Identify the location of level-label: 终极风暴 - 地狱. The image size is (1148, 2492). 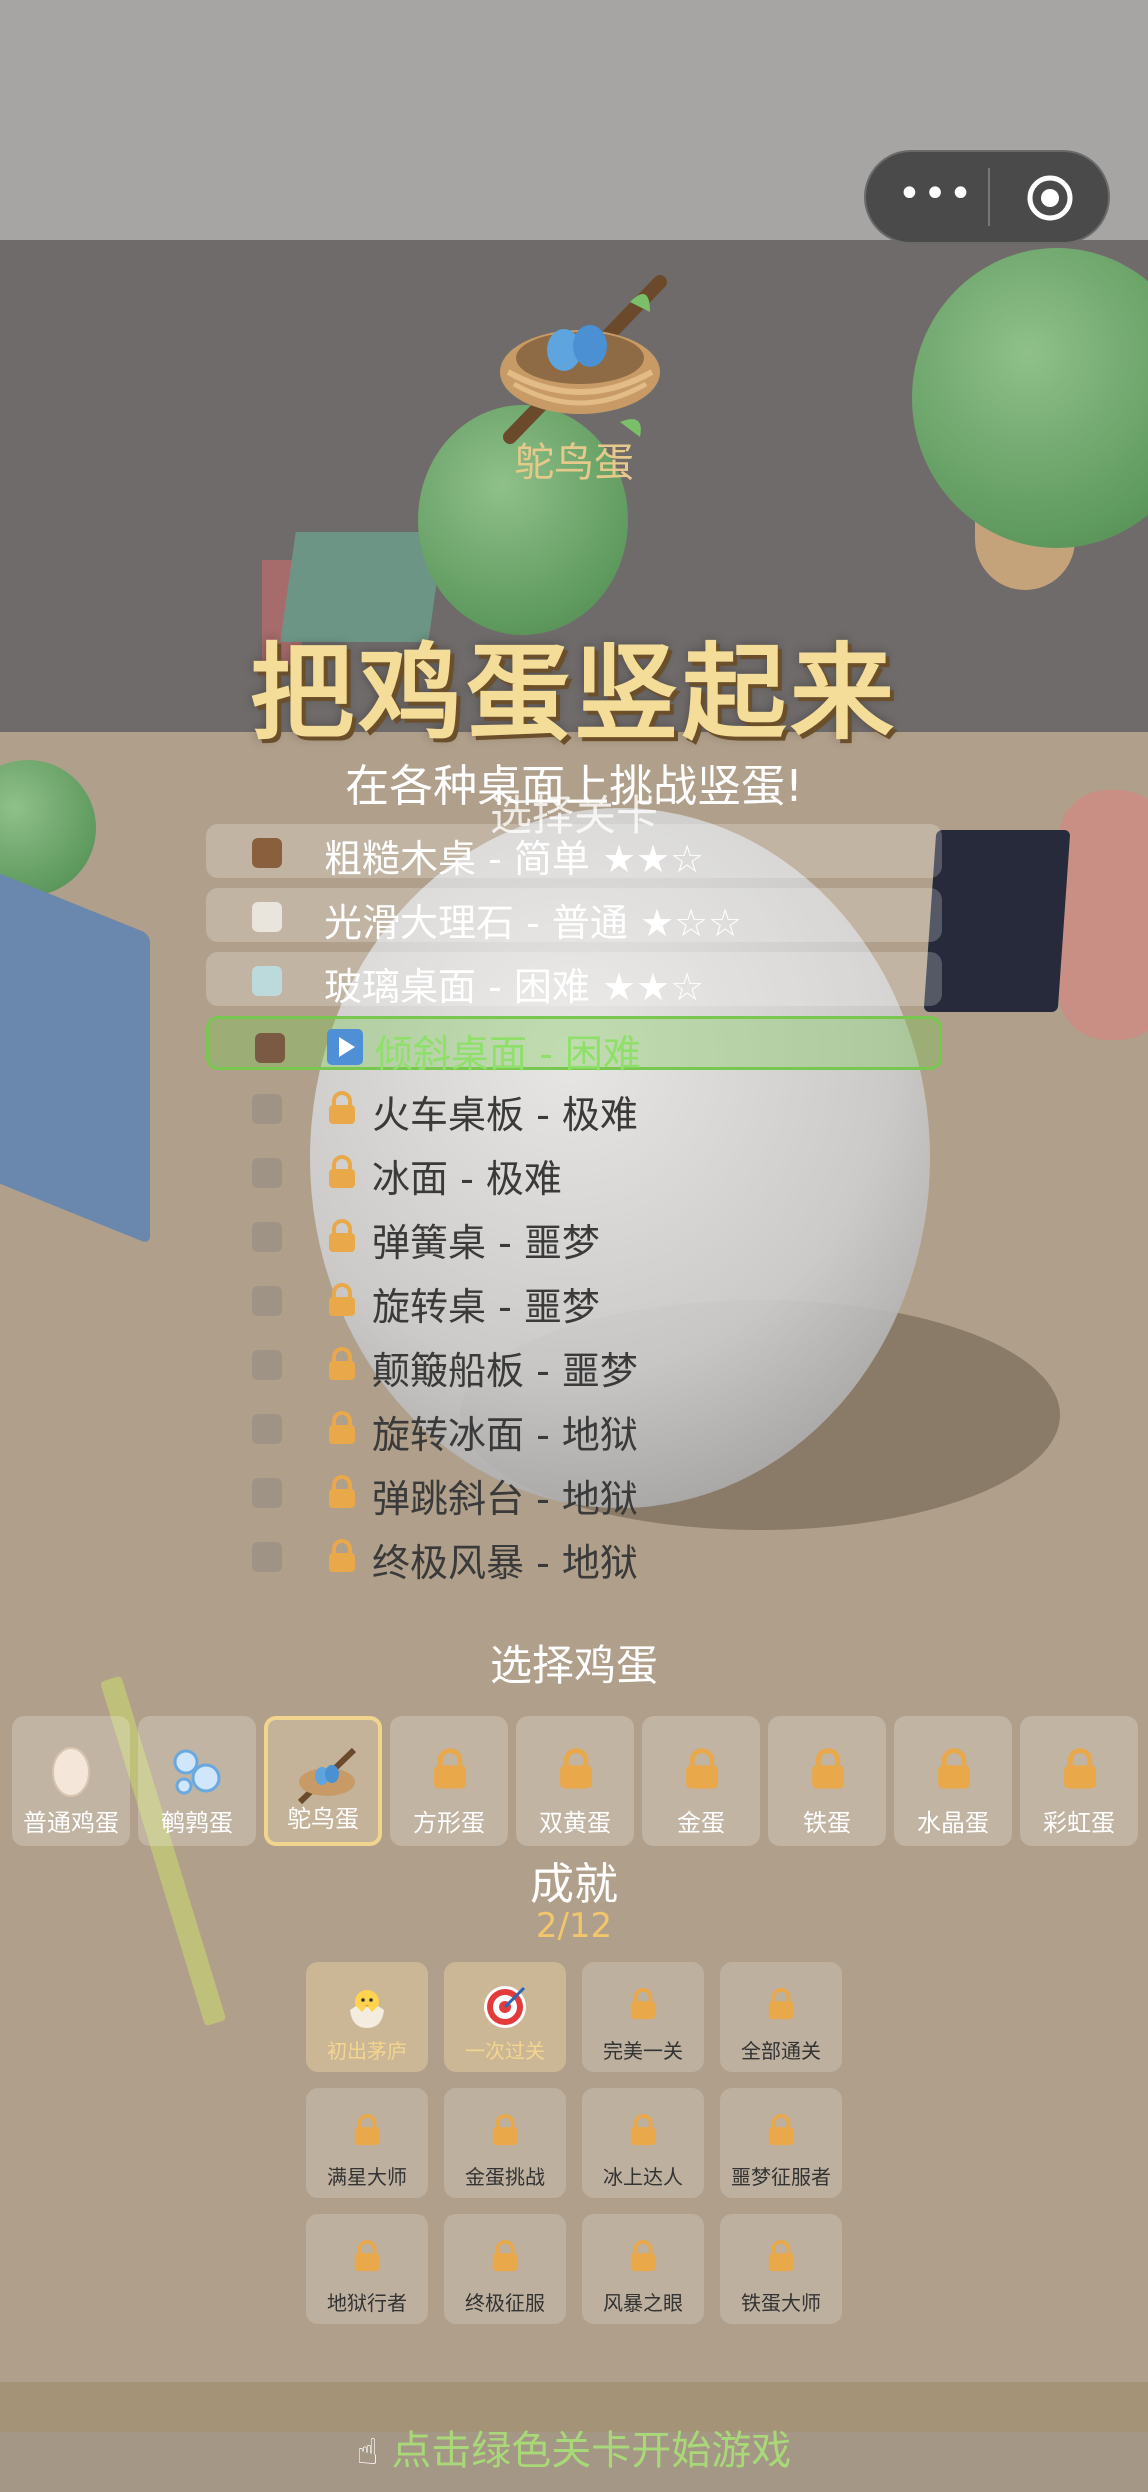
(505, 1563).